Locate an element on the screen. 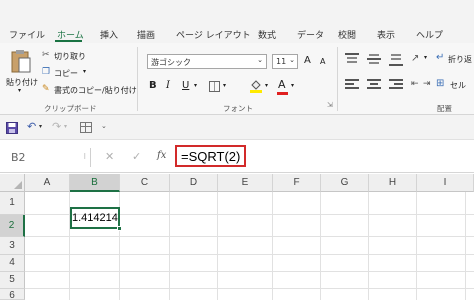 The height and width of the screenshot is (300, 474). alignment-group-label: 配置 is located at coordinates (444, 108).